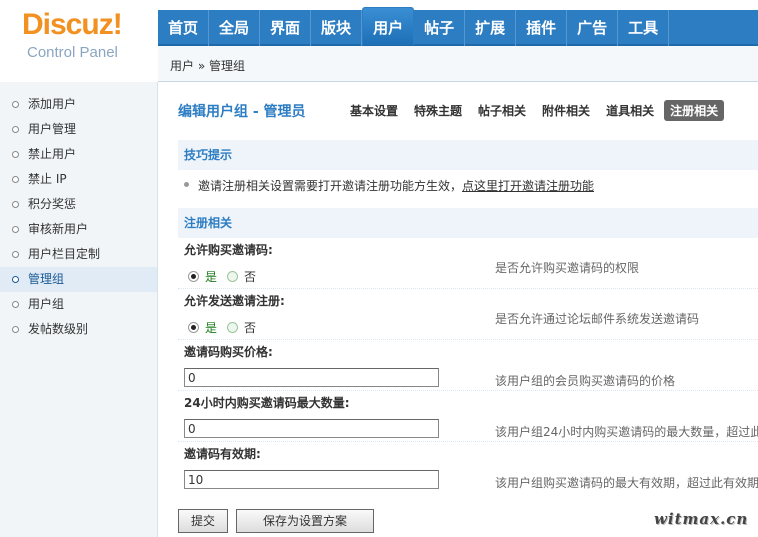  Describe the element at coordinates (626, 432) in the screenshot. I see `setting-desc: 该用户组24小时内购买邀请码的最大数量，超过此` at that location.